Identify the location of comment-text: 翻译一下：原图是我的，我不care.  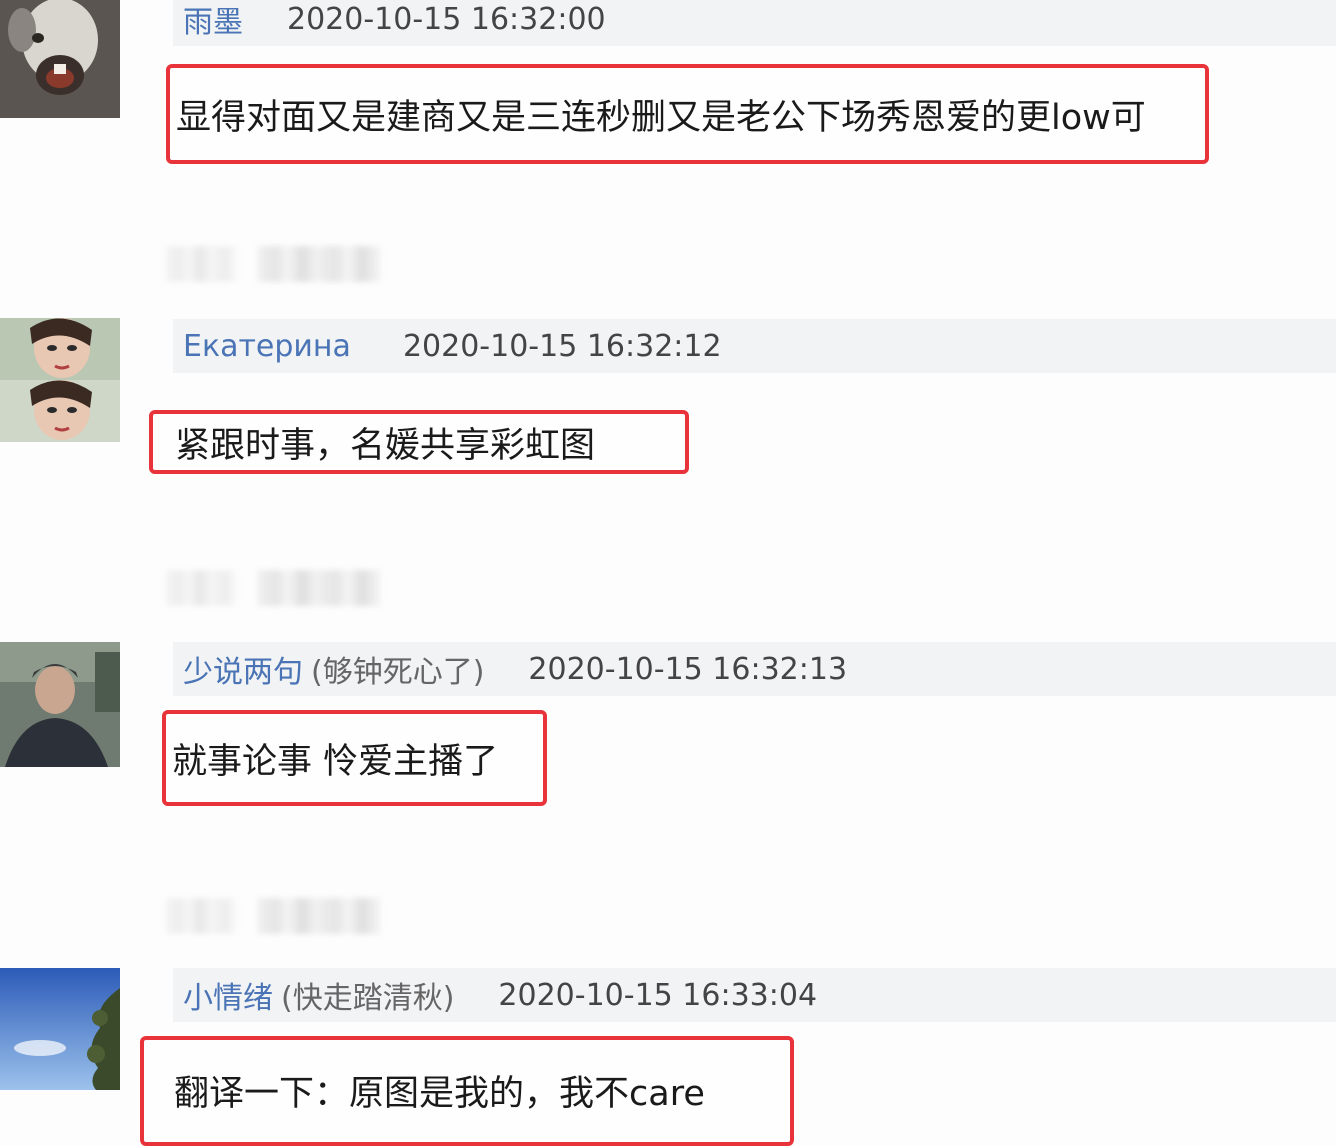
(439, 1093).